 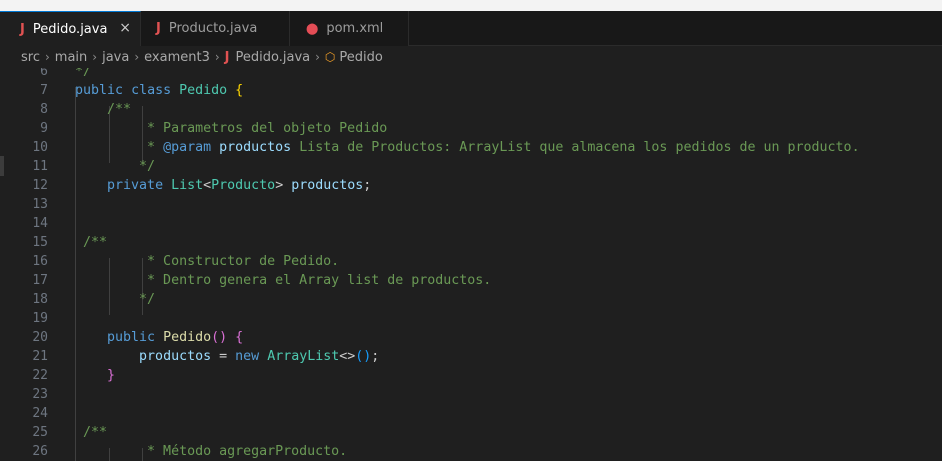 I want to click on breadcrumb-item-src: src, so click(x=30, y=57).